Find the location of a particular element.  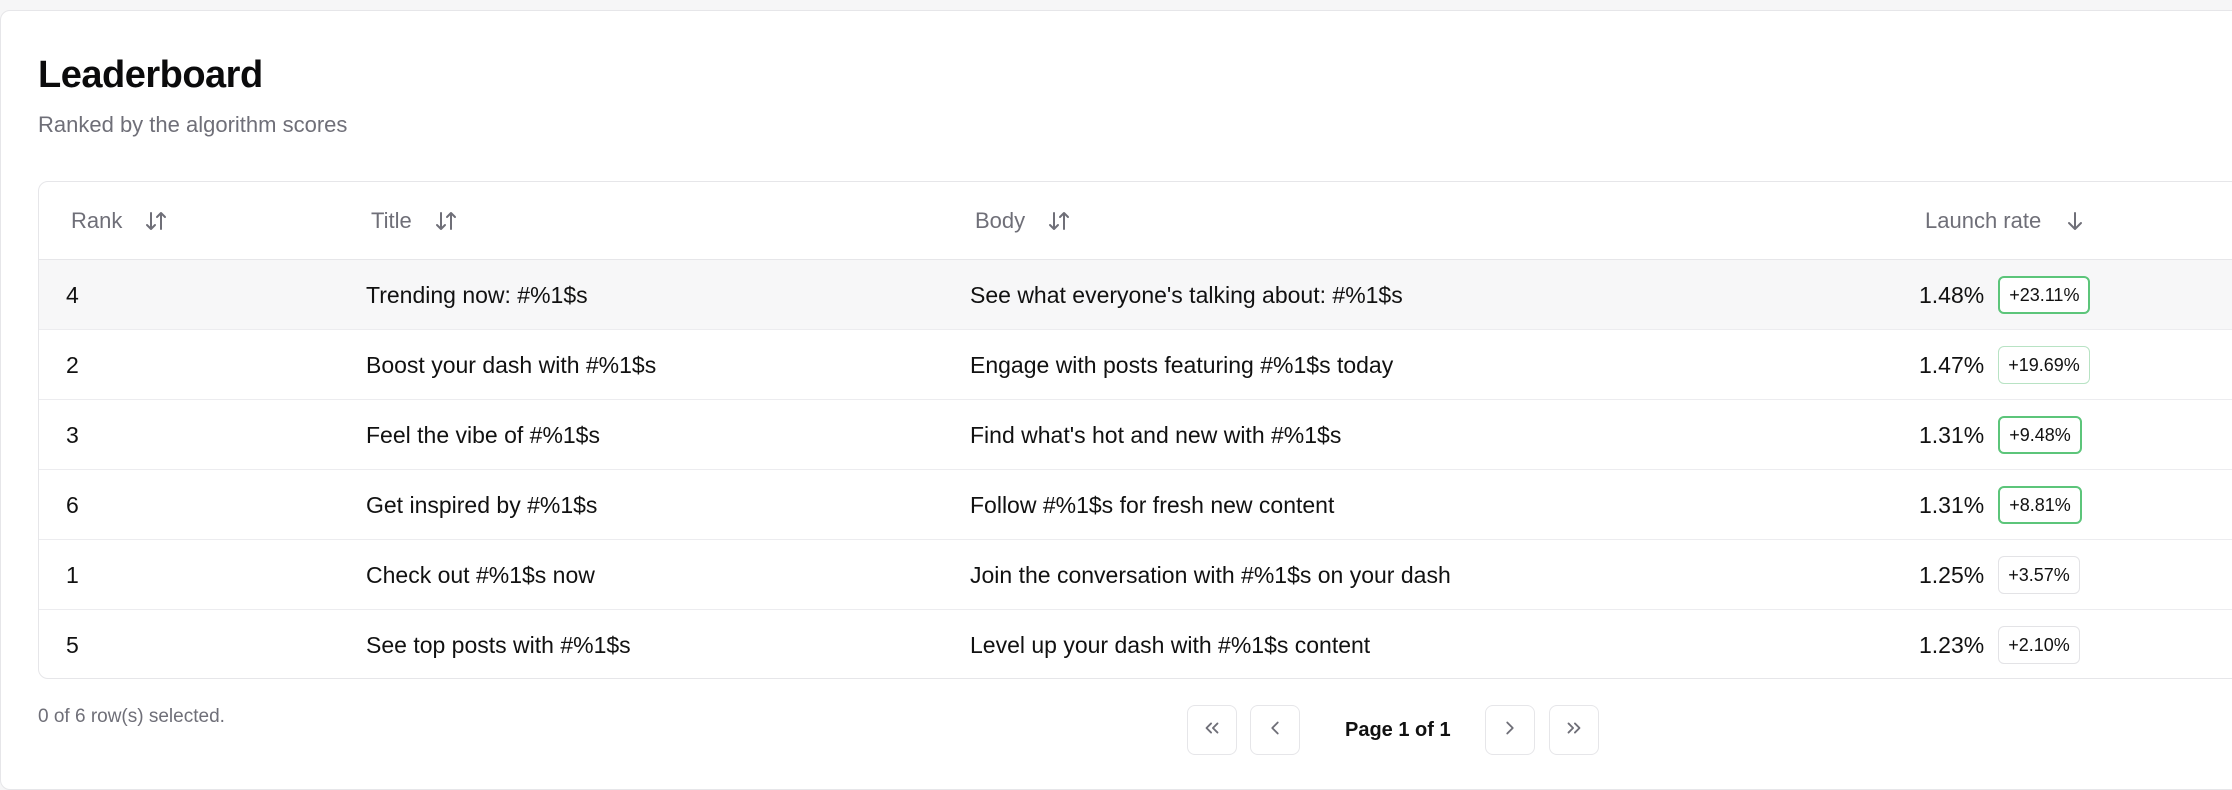

launch-rate-value: 1.23% is located at coordinates (1952, 644).